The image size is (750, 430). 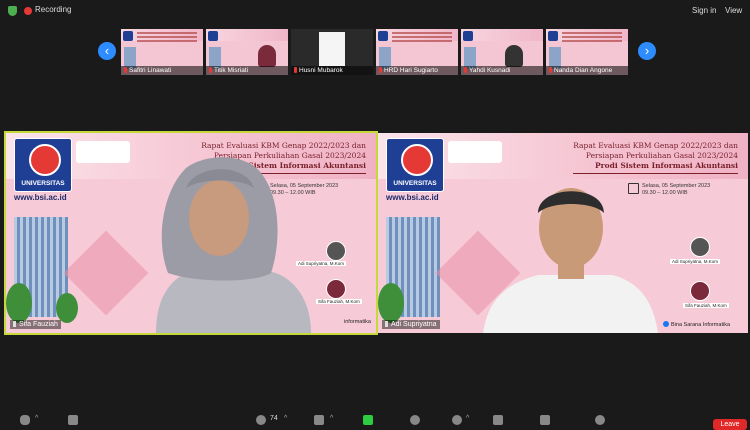 What do you see at coordinates (730, 424) in the screenshot?
I see `leave-button: Leave` at bounding box center [730, 424].